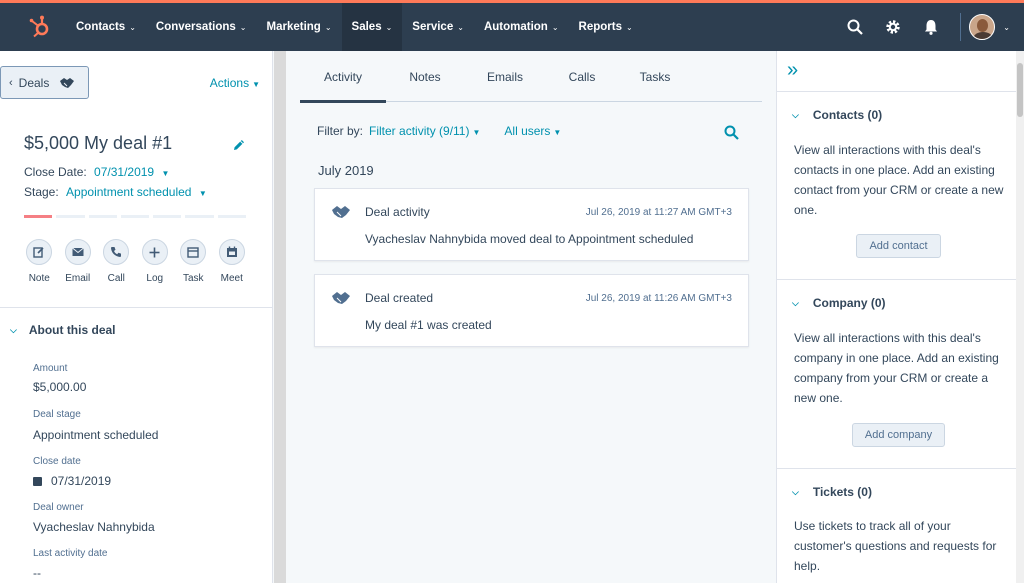 Image resolution: width=1024 pixels, height=583 pixels. I want to click on tab-notes: Notes, so click(425, 76).